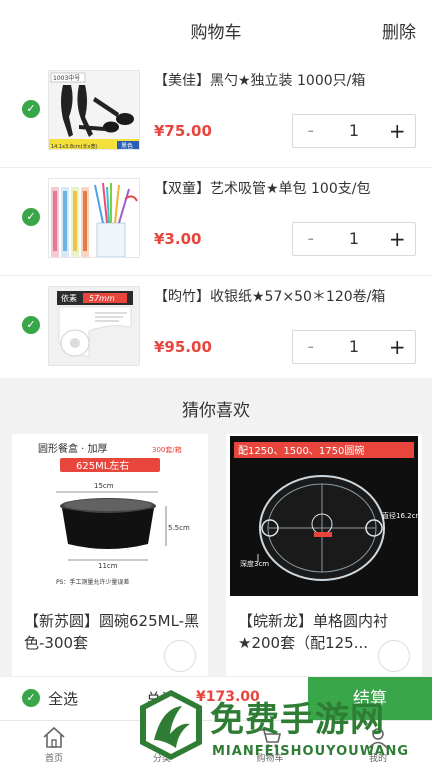  I want to click on page-header: 购物车 删除, so click(216, 30).